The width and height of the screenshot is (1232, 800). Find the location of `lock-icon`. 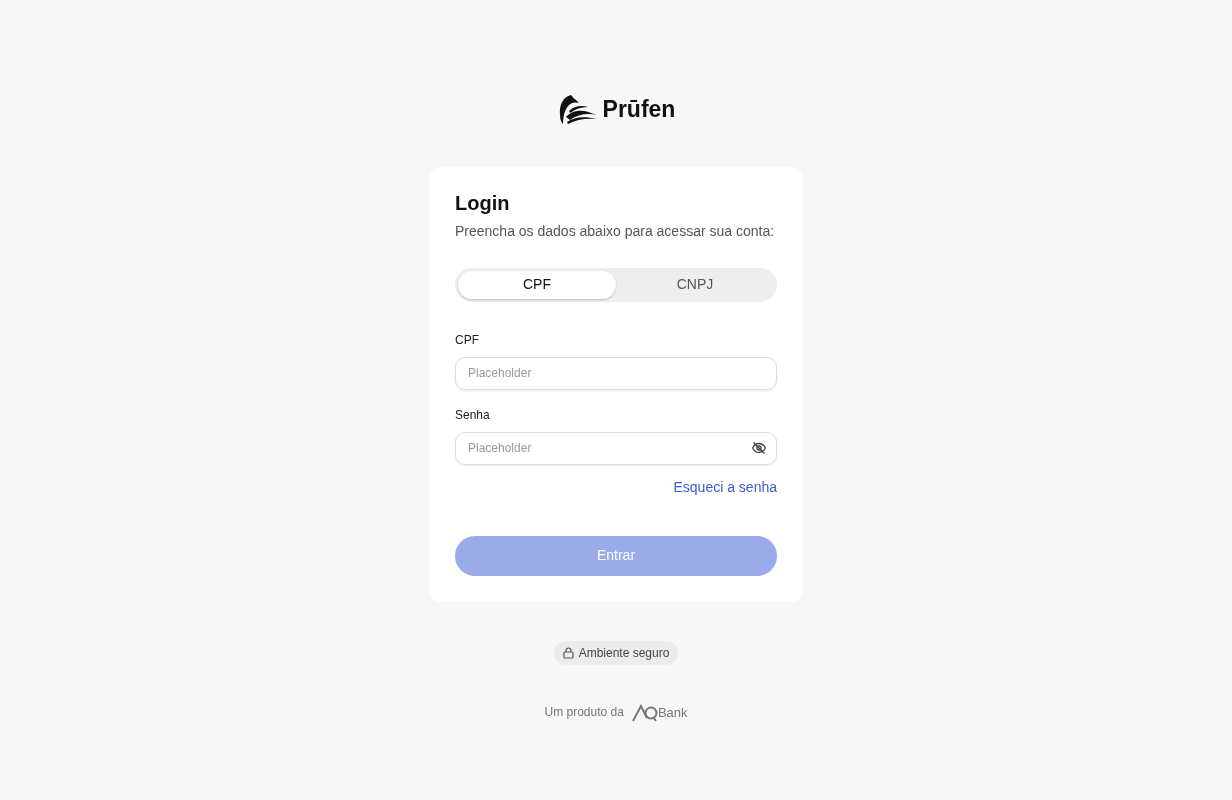

lock-icon is located at coordinates (568, 652).